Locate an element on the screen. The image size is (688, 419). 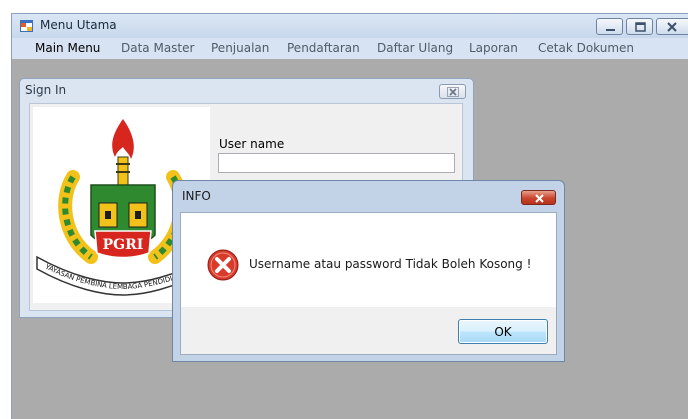
window-title: Menu Utama is located at coordinates (78, 25).